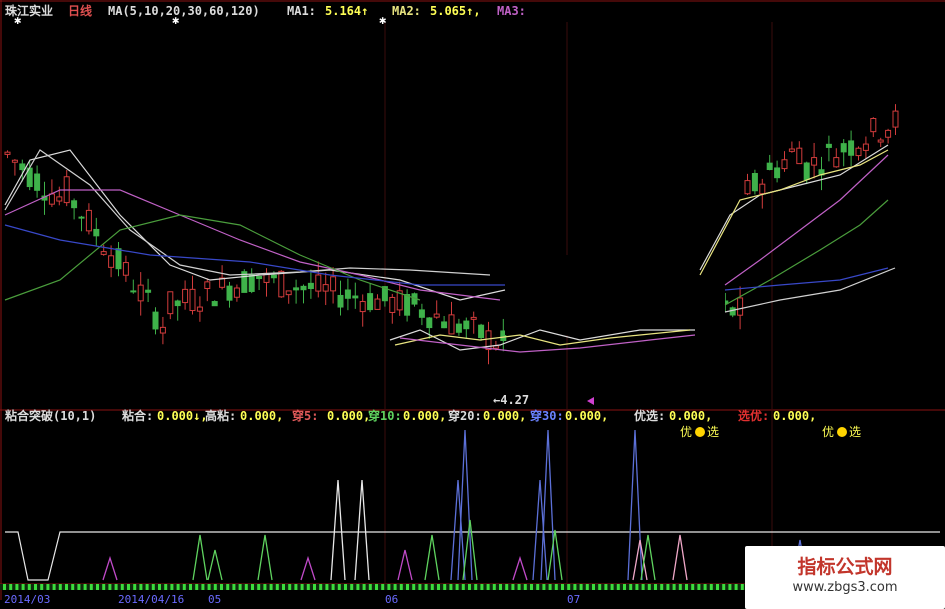 This screenshot has width=945, height=609. Describe the element at coordinates (573, 599) in the screenshot. I see `date-label: 07` at that location.